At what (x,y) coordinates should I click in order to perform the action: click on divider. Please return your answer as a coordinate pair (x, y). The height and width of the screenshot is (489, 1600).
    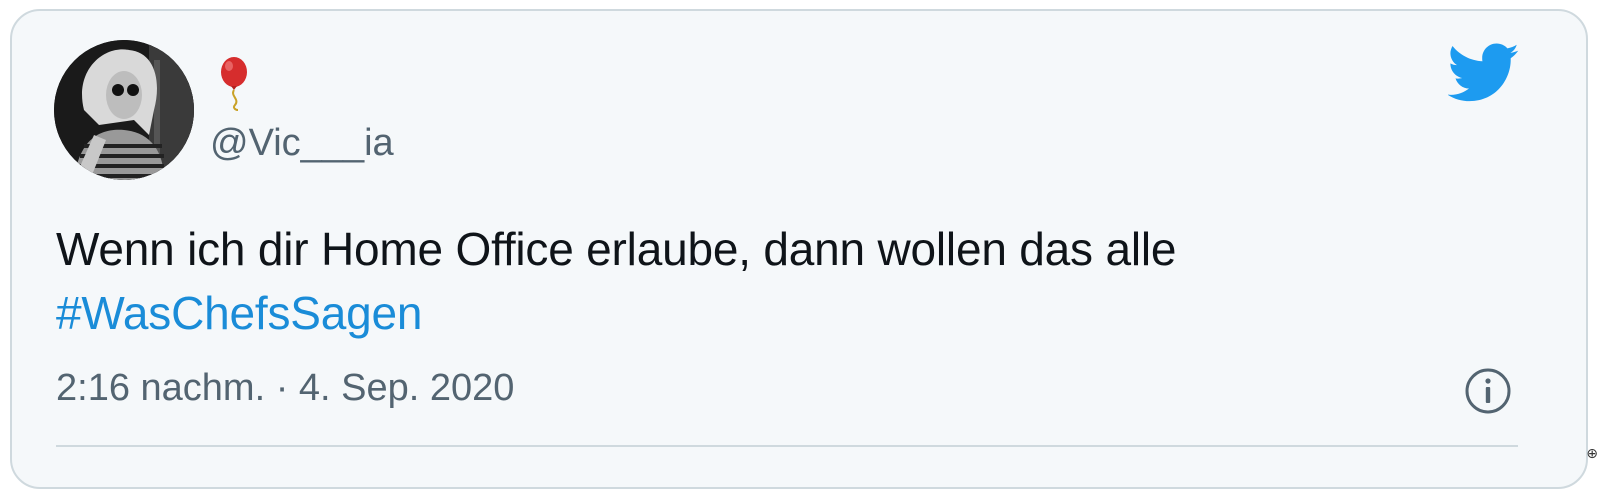
    Looking at the image, I should click on (787, 446).